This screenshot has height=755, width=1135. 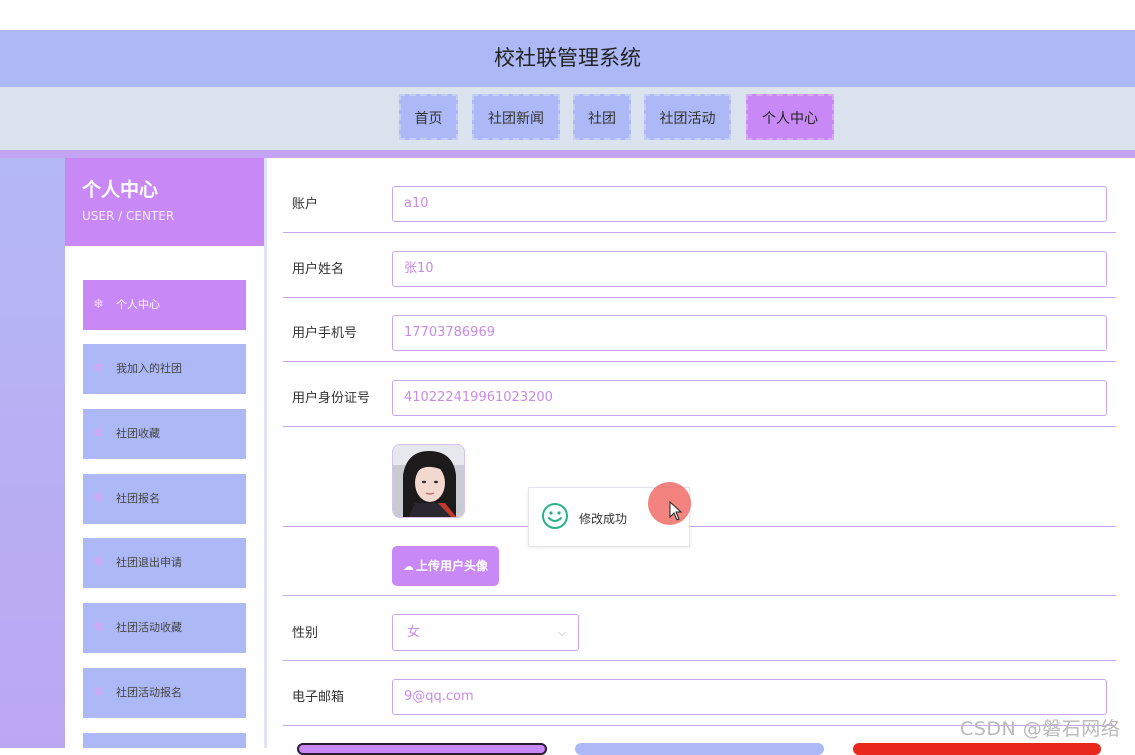 I want to click on sidebar-item-club-quit: ❄ 社团退出申请, so click(x=164, y=563).